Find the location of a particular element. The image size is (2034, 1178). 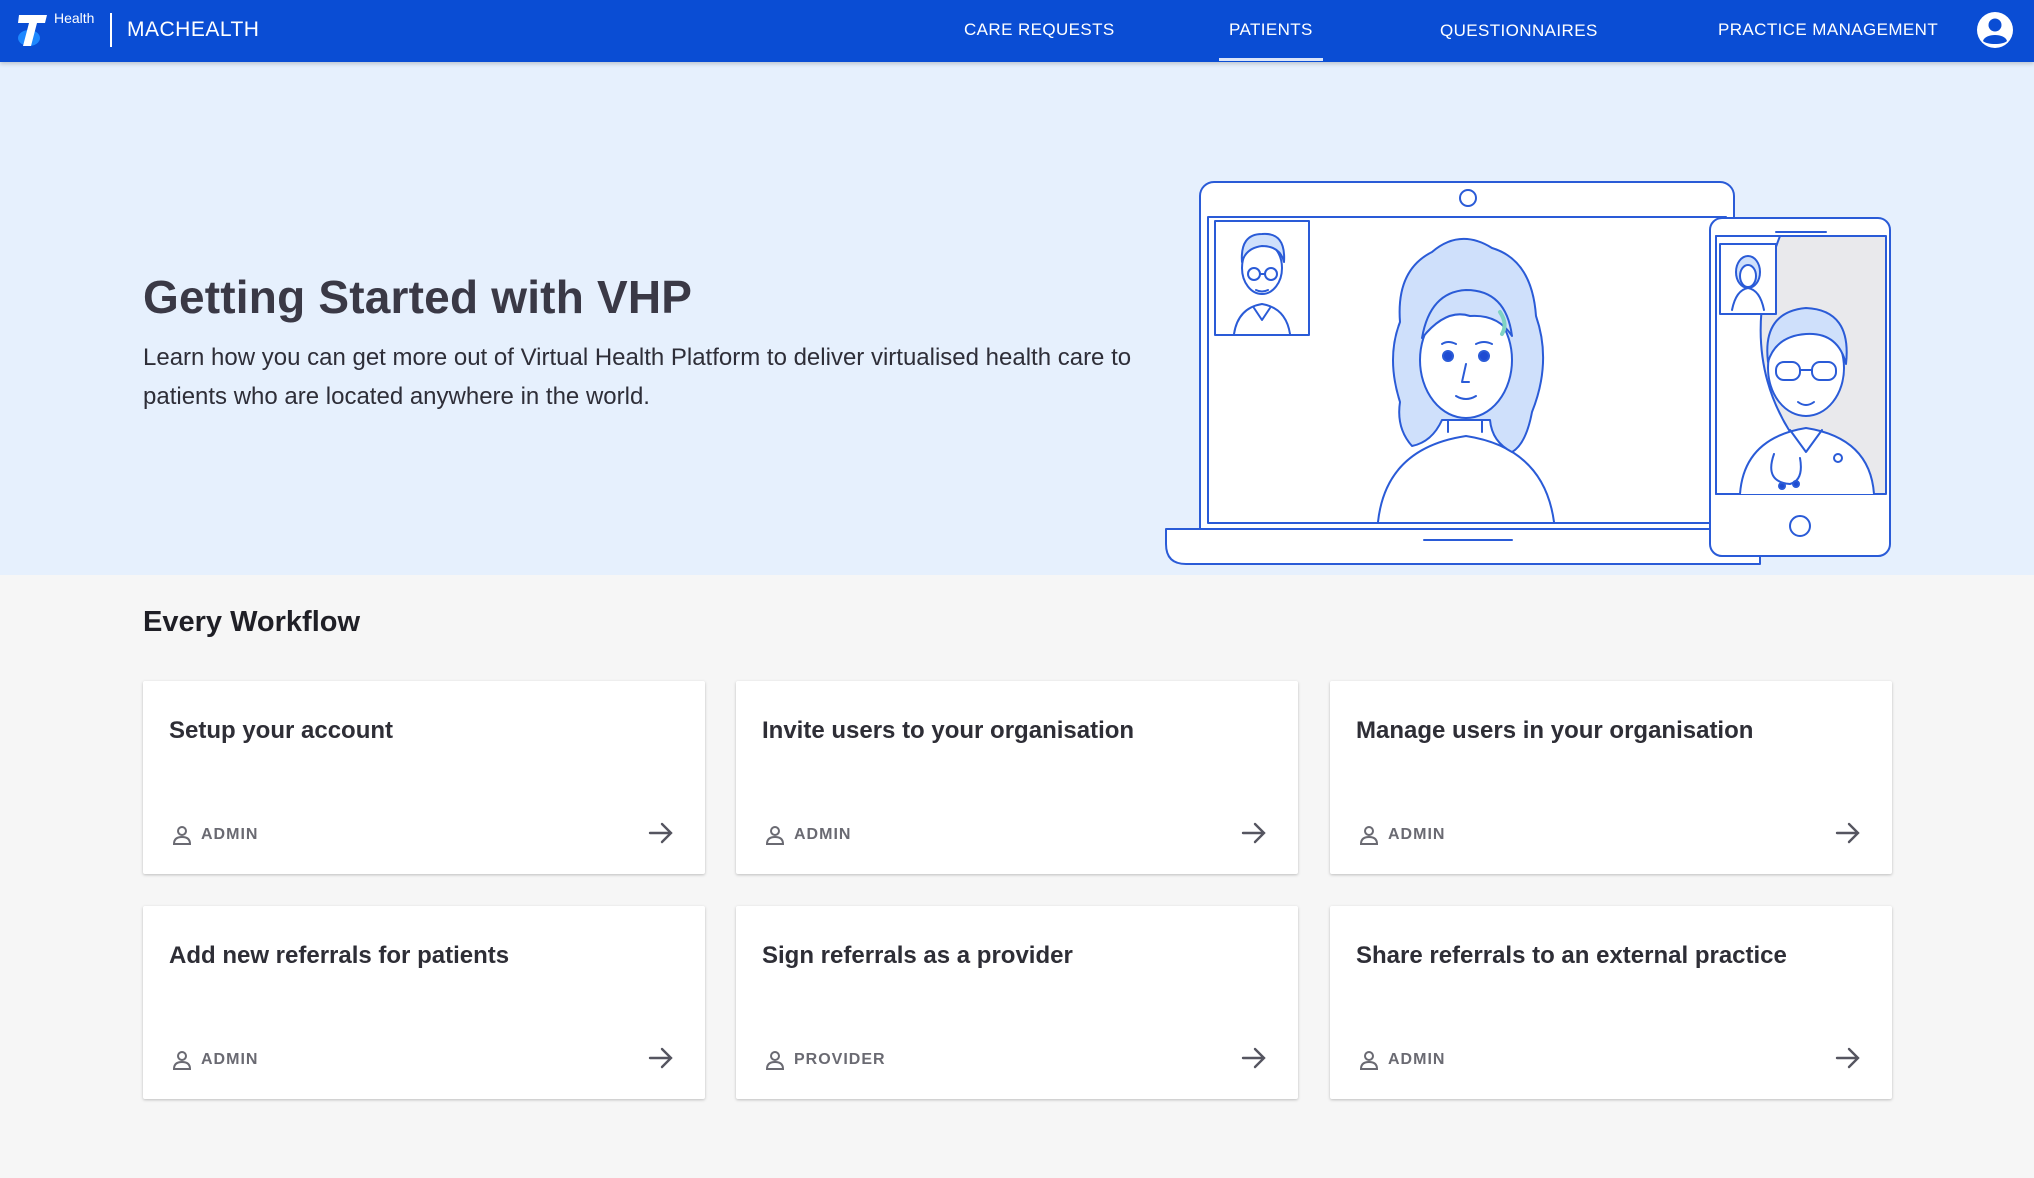

nav-patients: PATIENTS is located at coordinates (1271, 40).